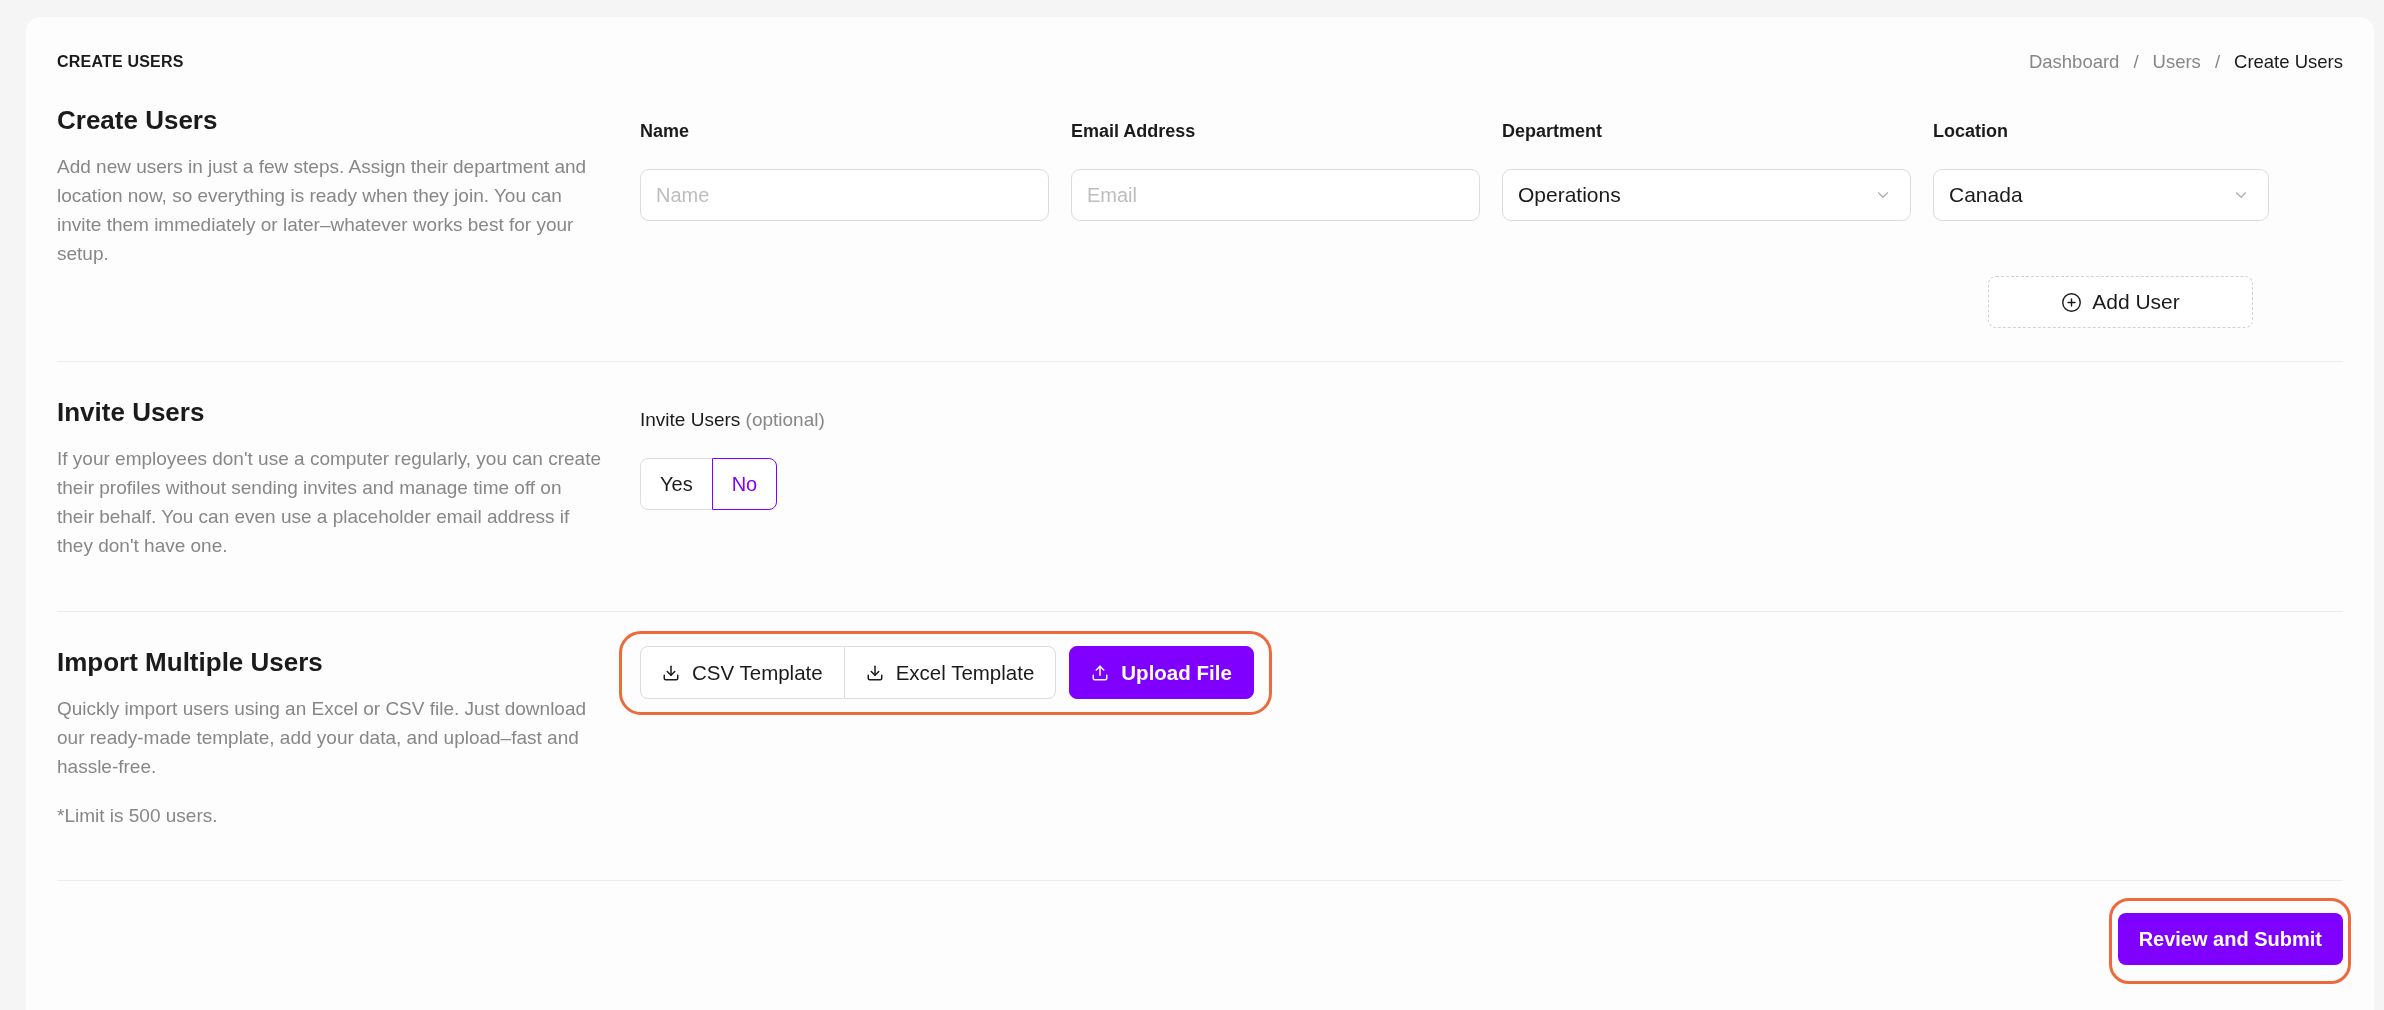 The image size is (2384, 1010). What do you see at coordinates (1100, 672) in the screenshot?
I see `upload-icon` at bounding box center [1100, 672].